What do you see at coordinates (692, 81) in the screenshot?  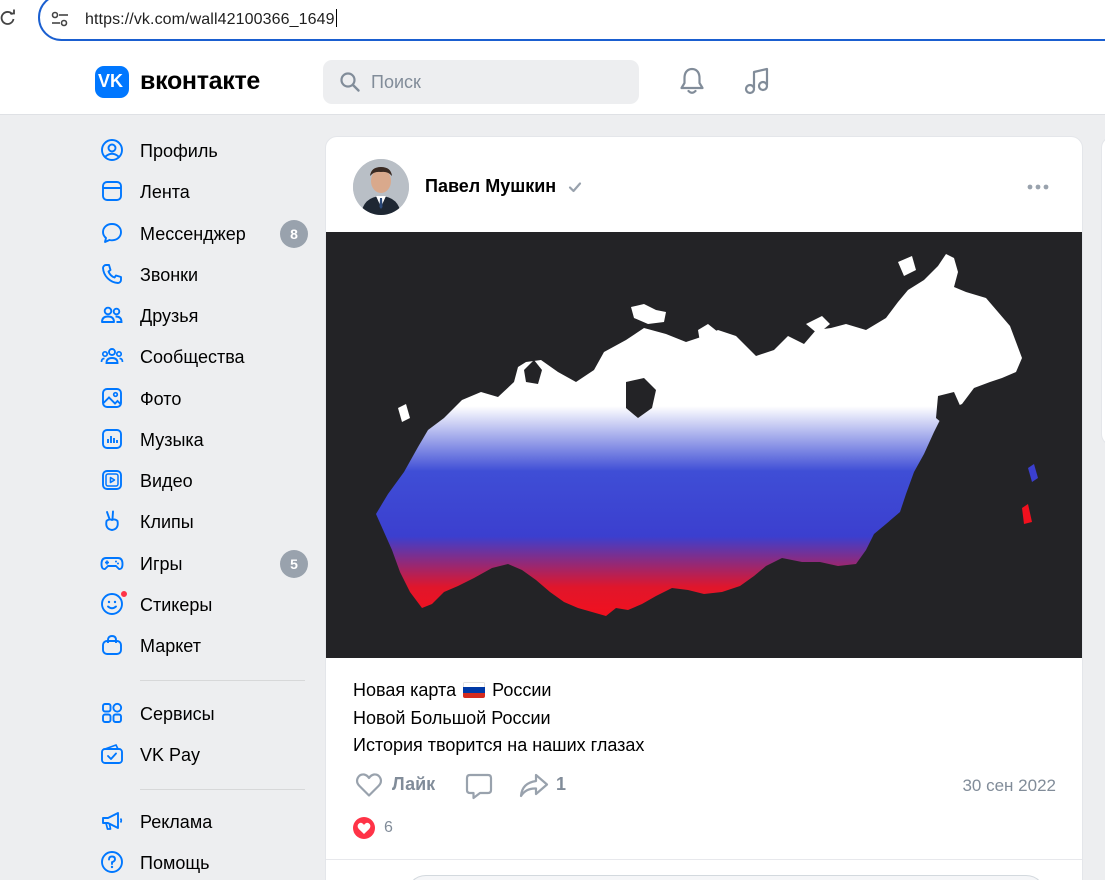 I see `bell-icon` at bounding box center [692, 81].